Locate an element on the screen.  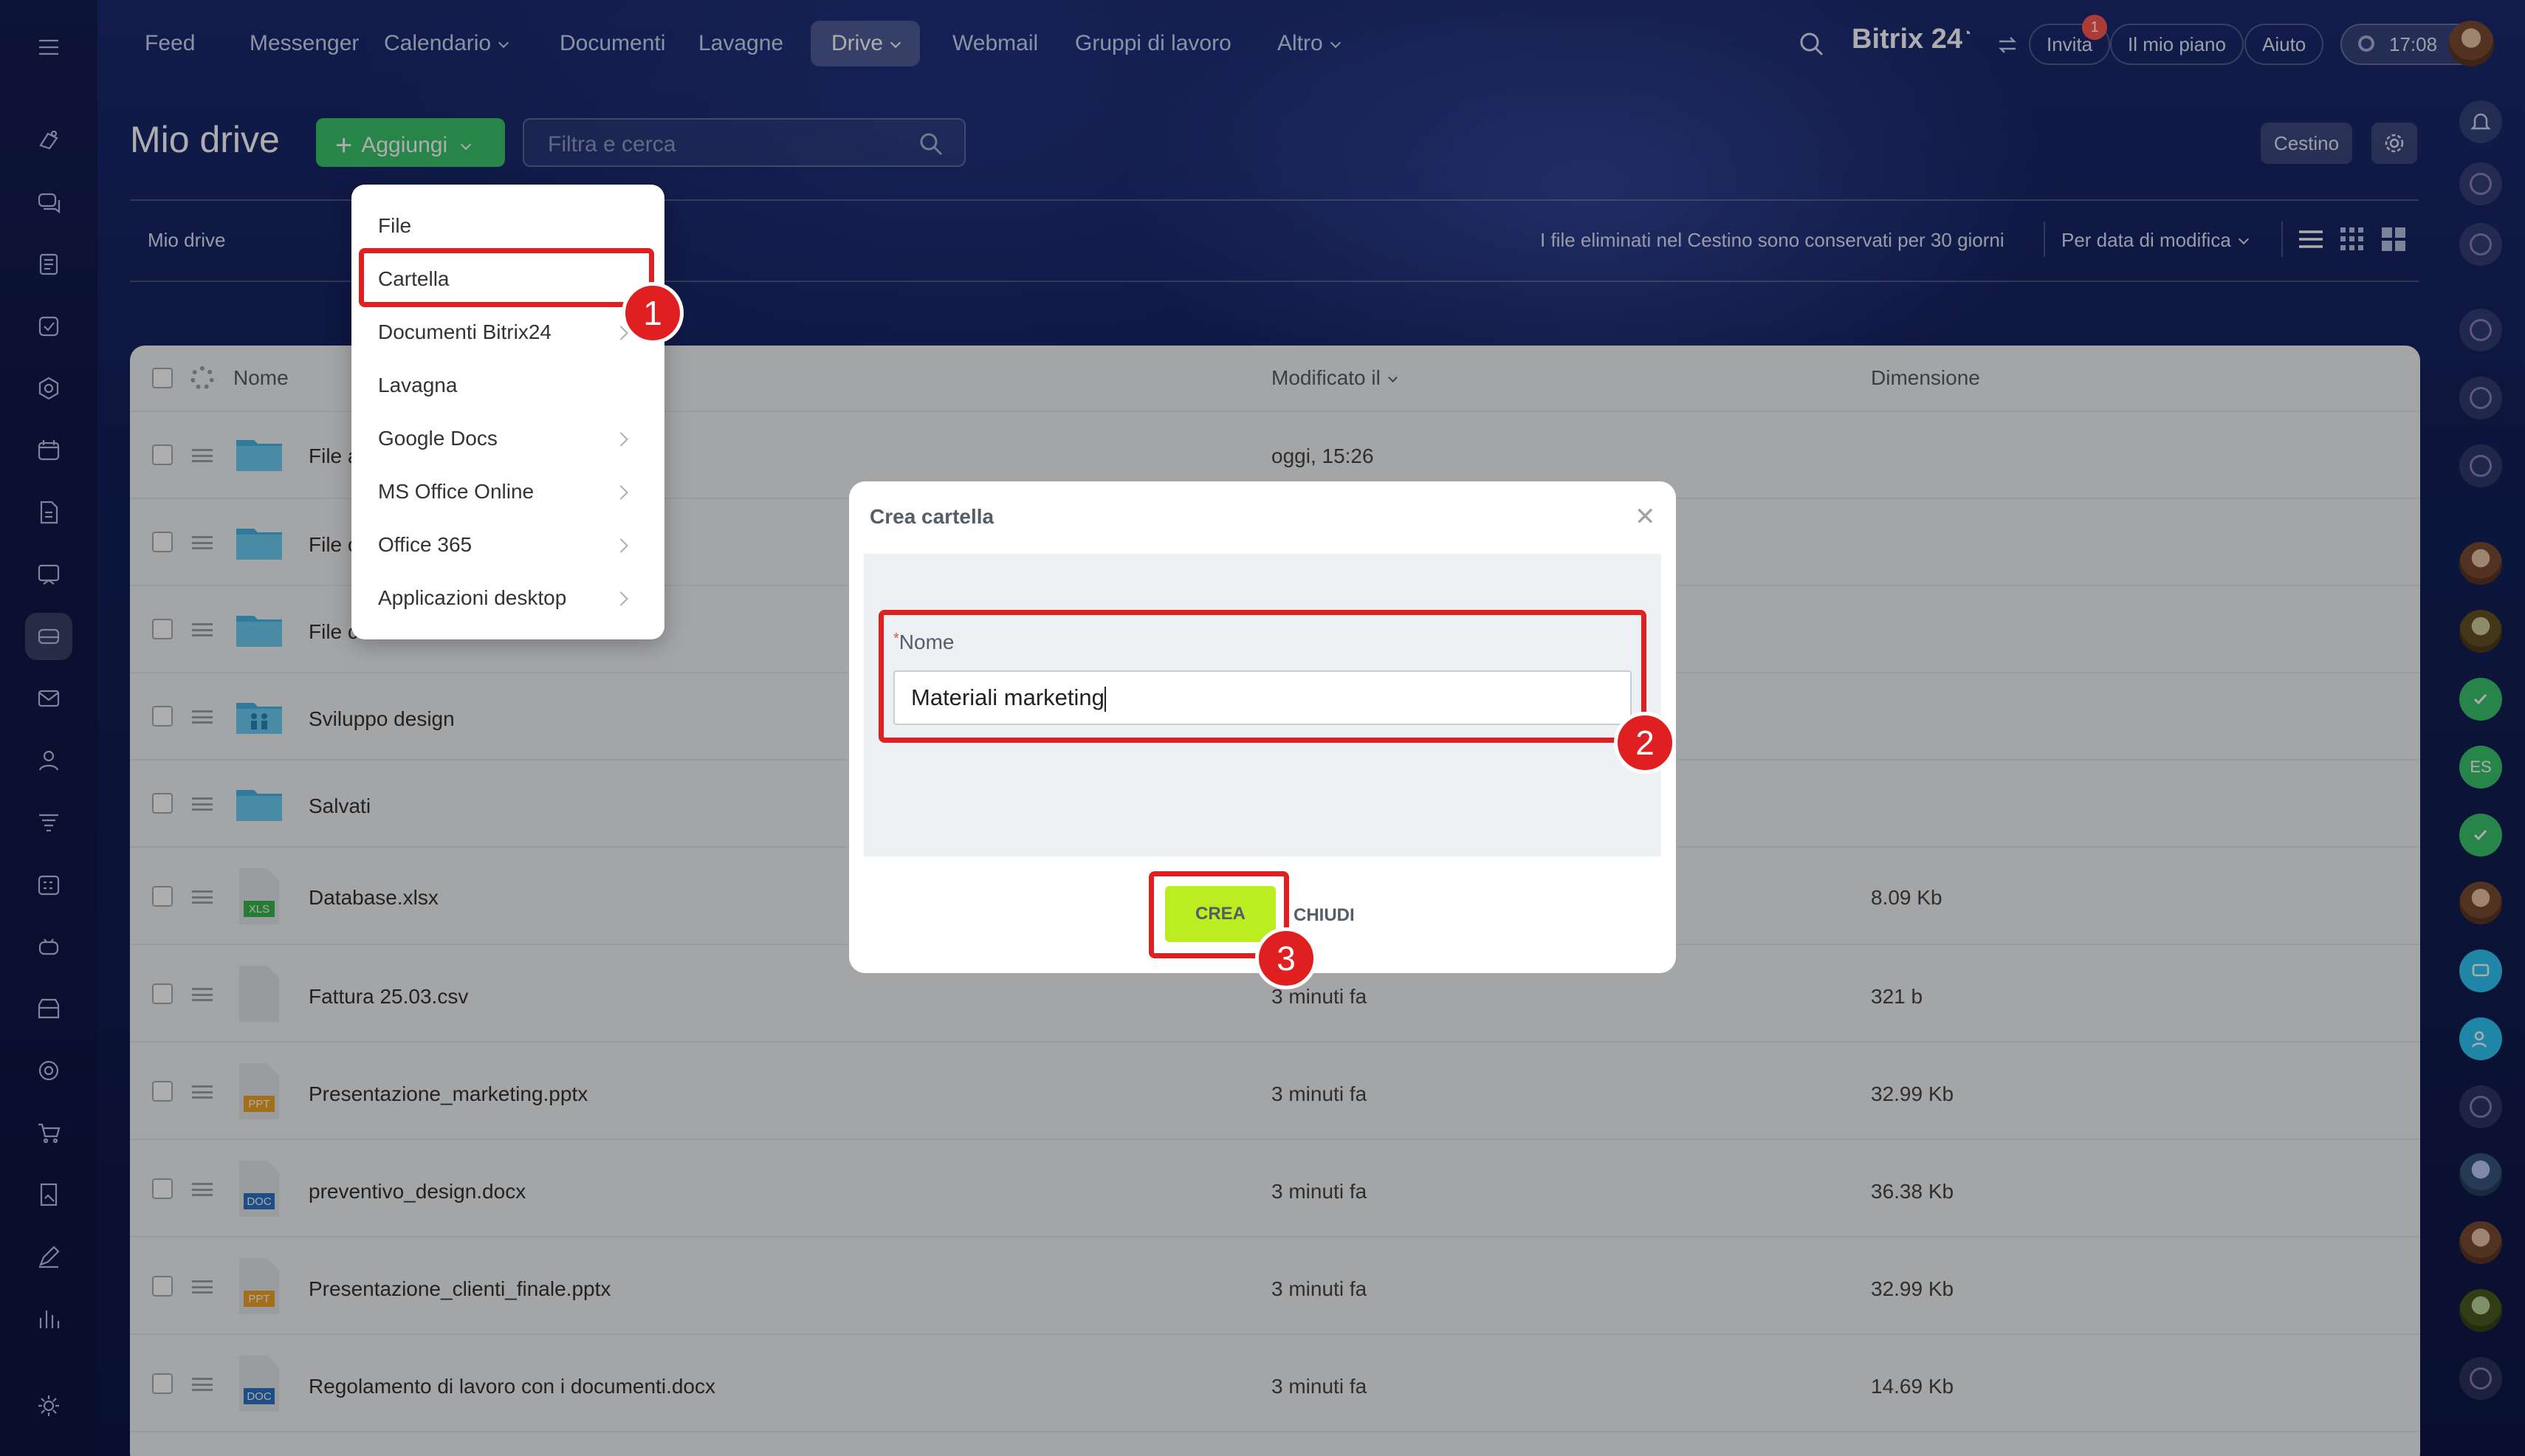
menu-item-desktop-apps: Applicazioni desktop is located at coordinates (472, 598).